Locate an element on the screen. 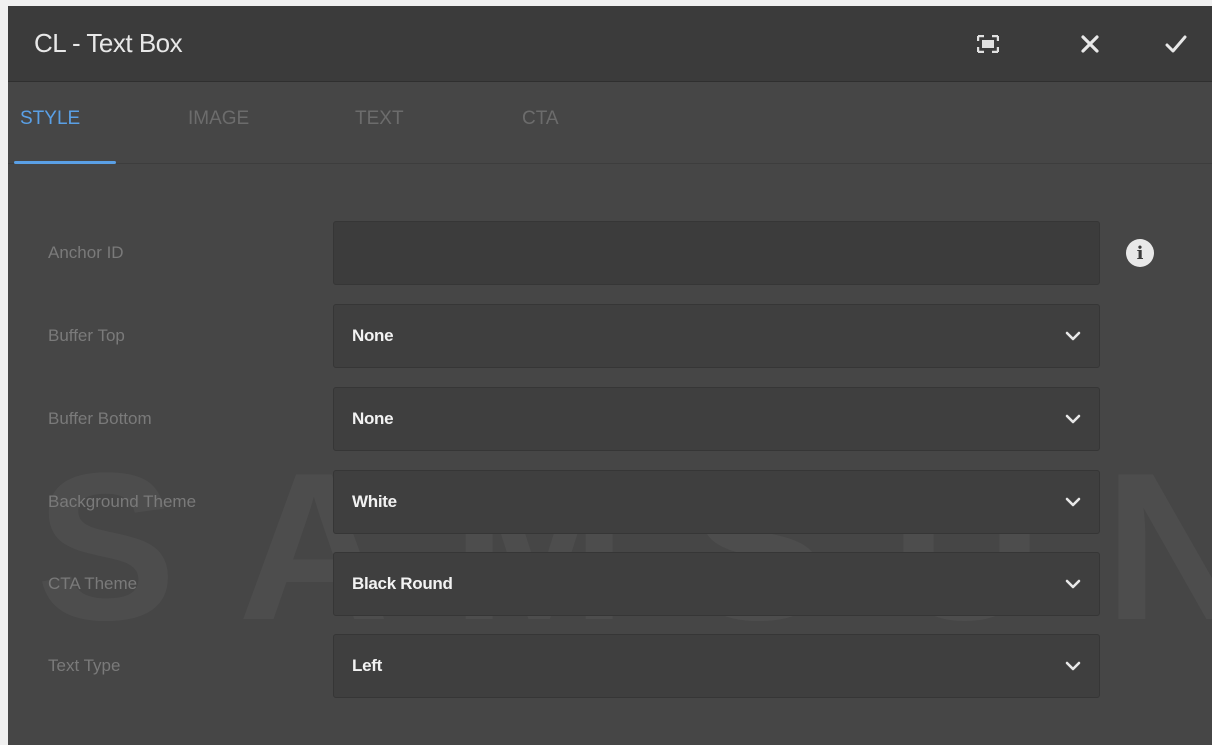 The height and width of the screenshot is (745, 1212). fullscreen-button is located at coordinates (988, 44).